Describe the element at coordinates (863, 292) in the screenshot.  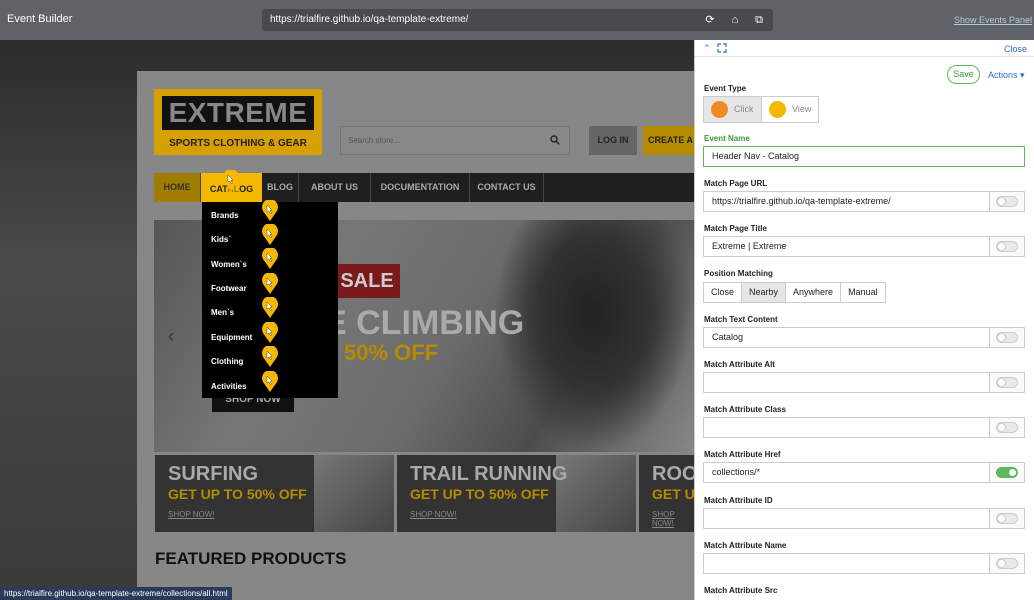
I see `position-manual: Manual` at that location.